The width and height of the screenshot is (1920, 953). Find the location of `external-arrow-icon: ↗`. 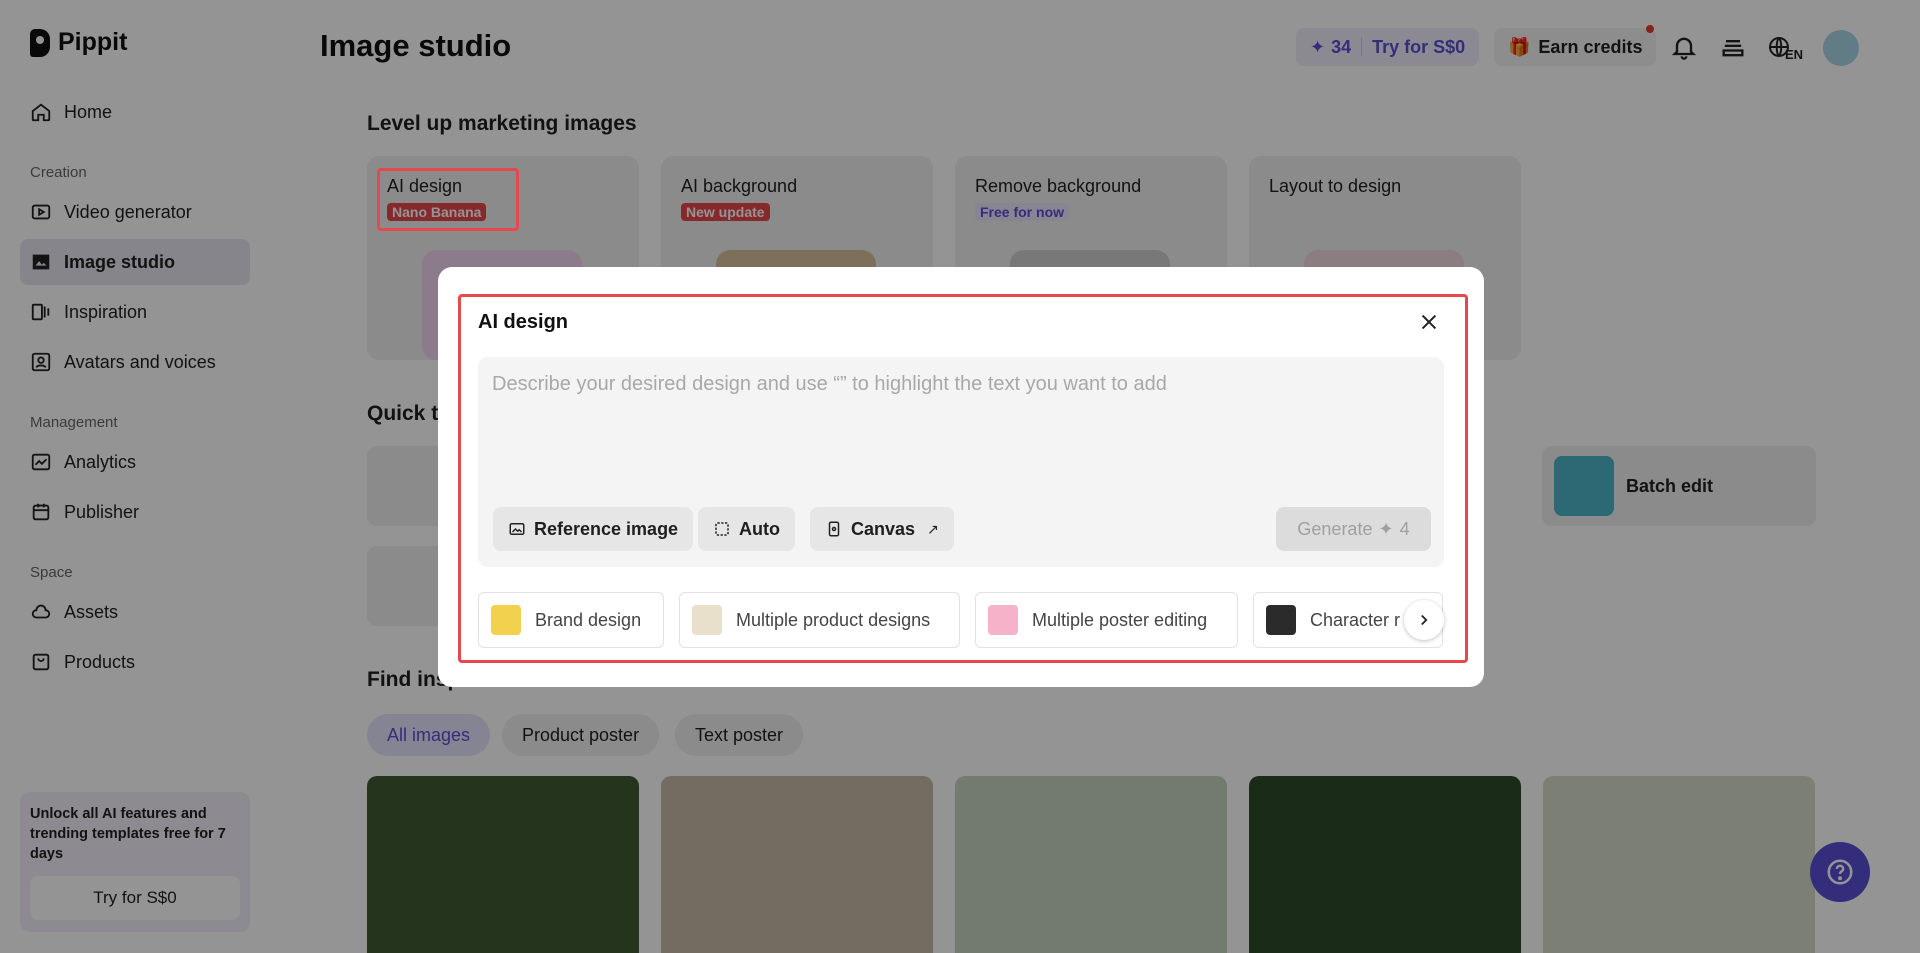

external-arrow-icon: ↗ is located at coordinates (933, 528).